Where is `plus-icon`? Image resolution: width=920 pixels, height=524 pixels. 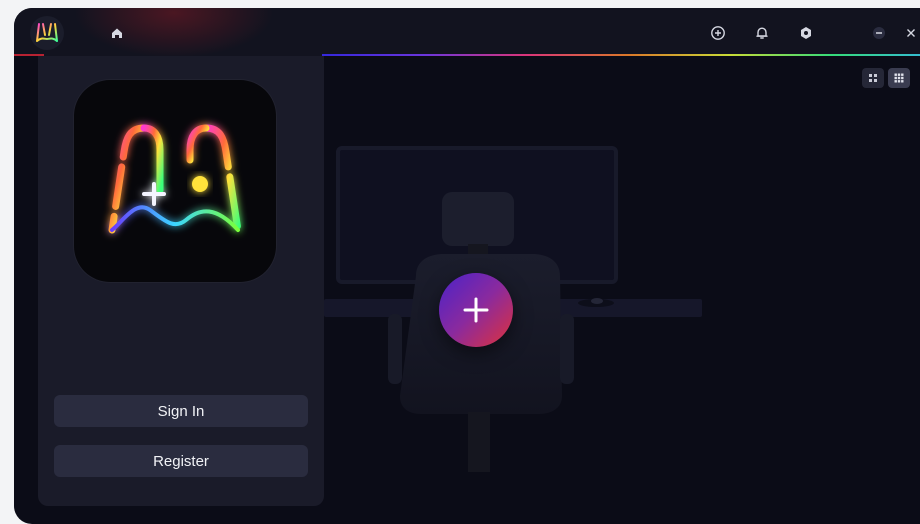
plus-icon is located at coordinates (476, 310).